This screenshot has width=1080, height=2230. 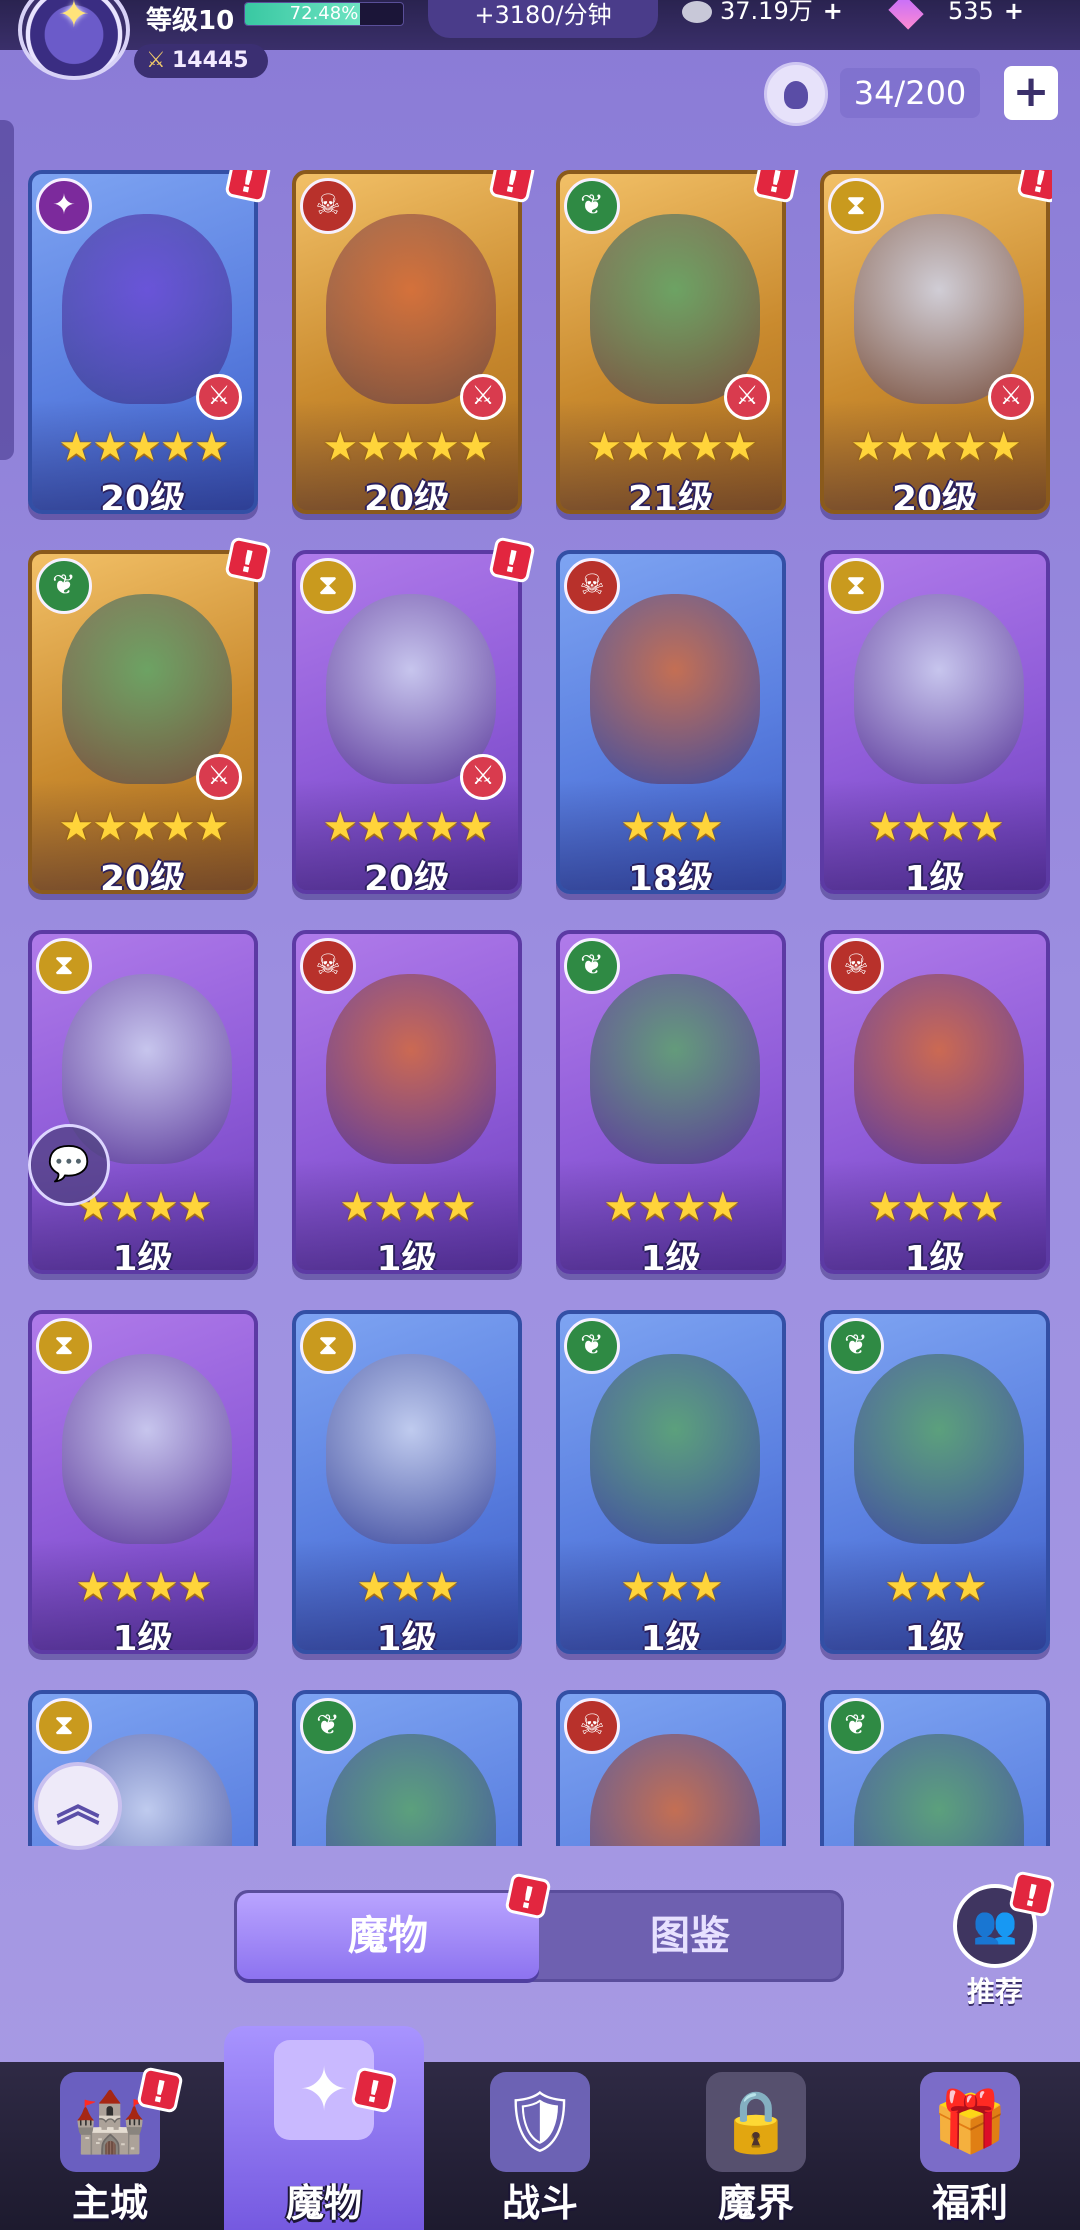 What do you see at coordinates (69, 1165) in the screenshot?
I see `chat-icon: 💬` at bounding box center [69, 1165].